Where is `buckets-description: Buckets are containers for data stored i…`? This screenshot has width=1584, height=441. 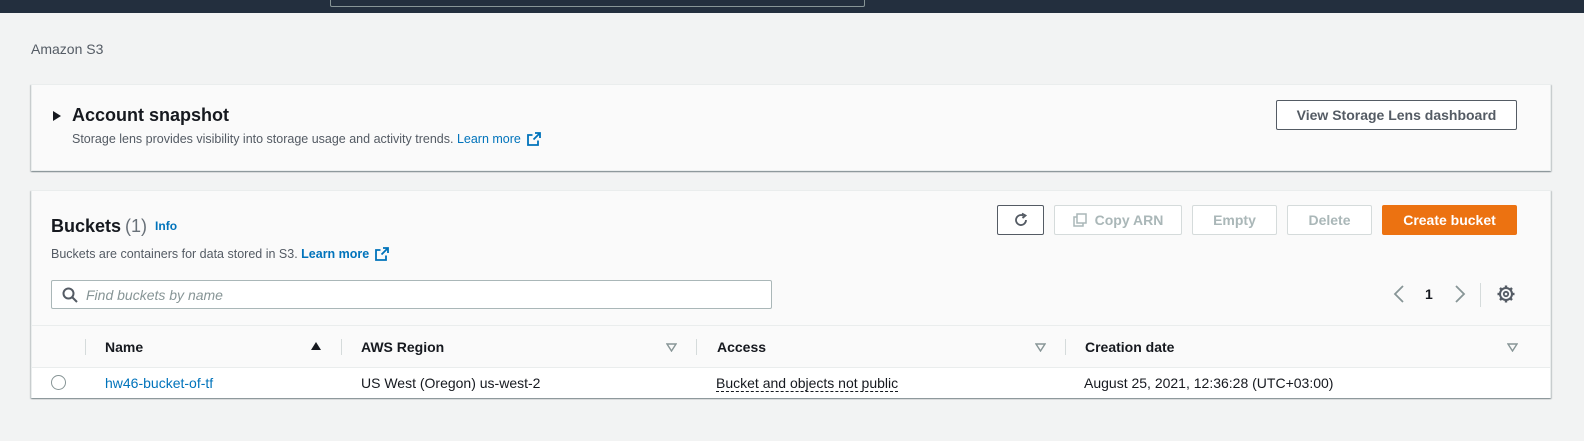 buckets-description: Buckets are containers for data stored i… is located at coordinates (220, 254).